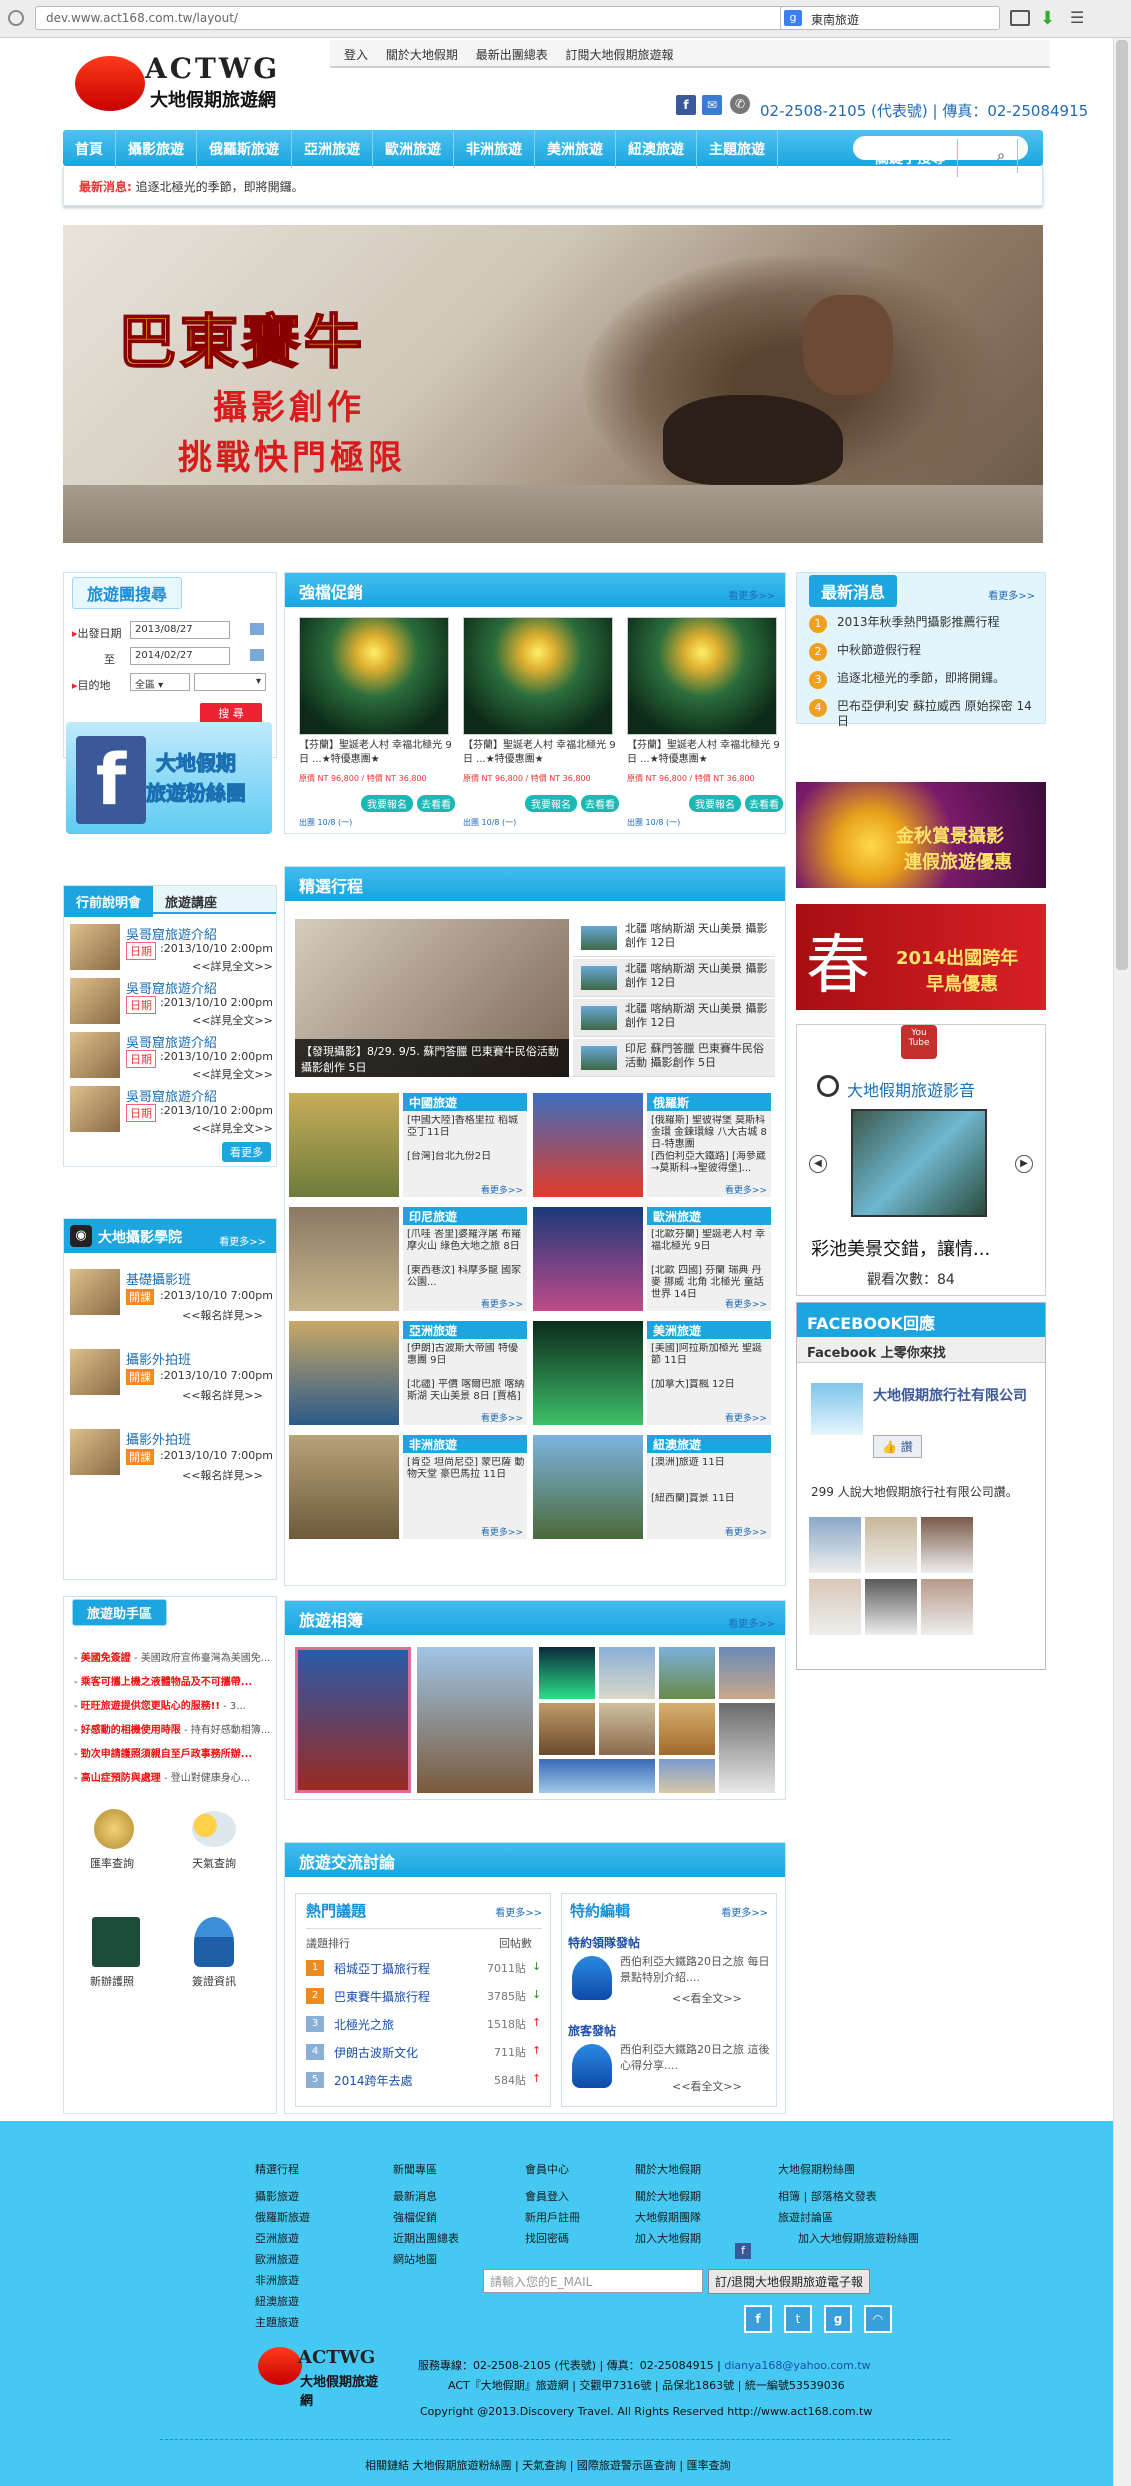  What do you see at coordinates (332, 149) in the screenshot?
I see `nav-asia: 亞洲旅遊` at bounding box center [332, 149].